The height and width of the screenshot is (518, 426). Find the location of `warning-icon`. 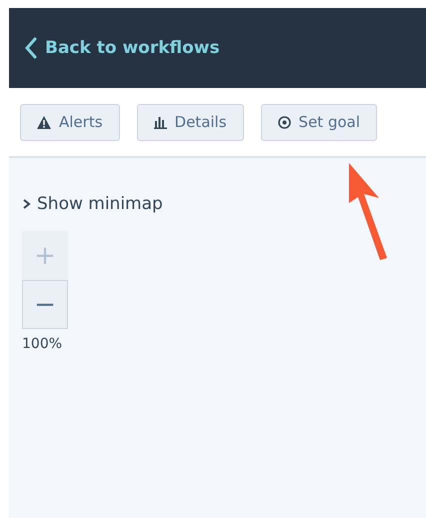

warning-icon is located at coordinates (44, 122).